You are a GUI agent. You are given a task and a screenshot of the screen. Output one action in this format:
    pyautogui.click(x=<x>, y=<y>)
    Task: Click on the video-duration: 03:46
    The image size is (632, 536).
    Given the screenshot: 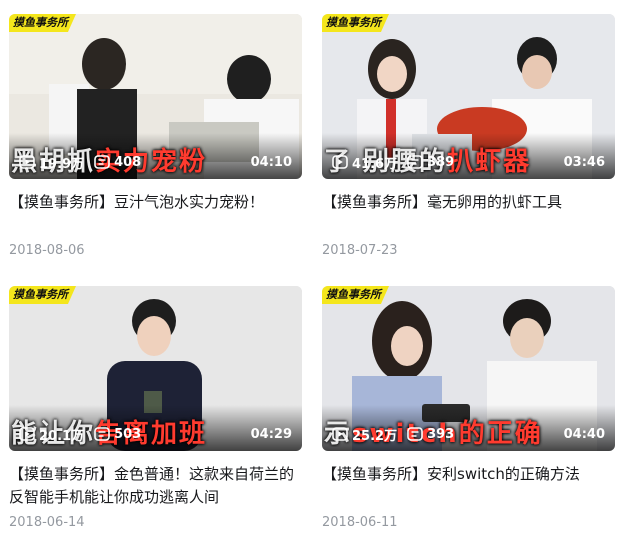 What is the action you would take?
    pyautogui.click(x=584, y=162)
    